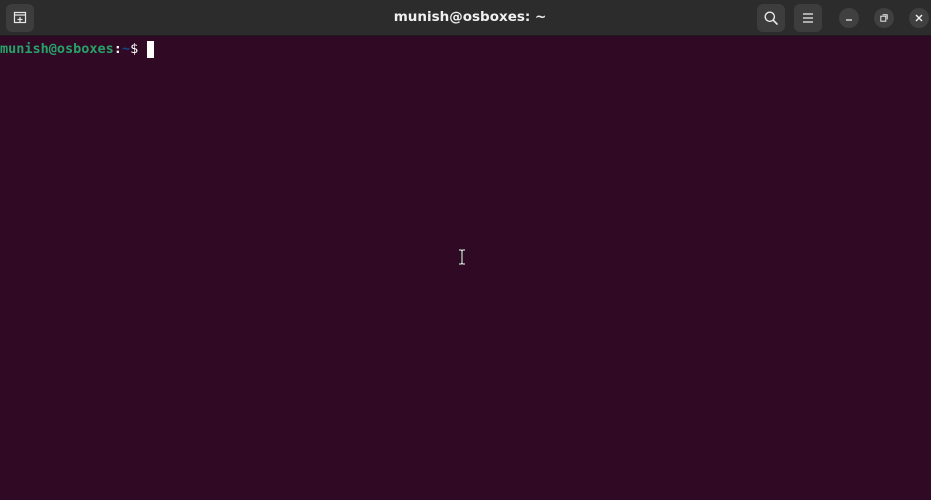  I want to click on new-tab-button, so click(20, 18).